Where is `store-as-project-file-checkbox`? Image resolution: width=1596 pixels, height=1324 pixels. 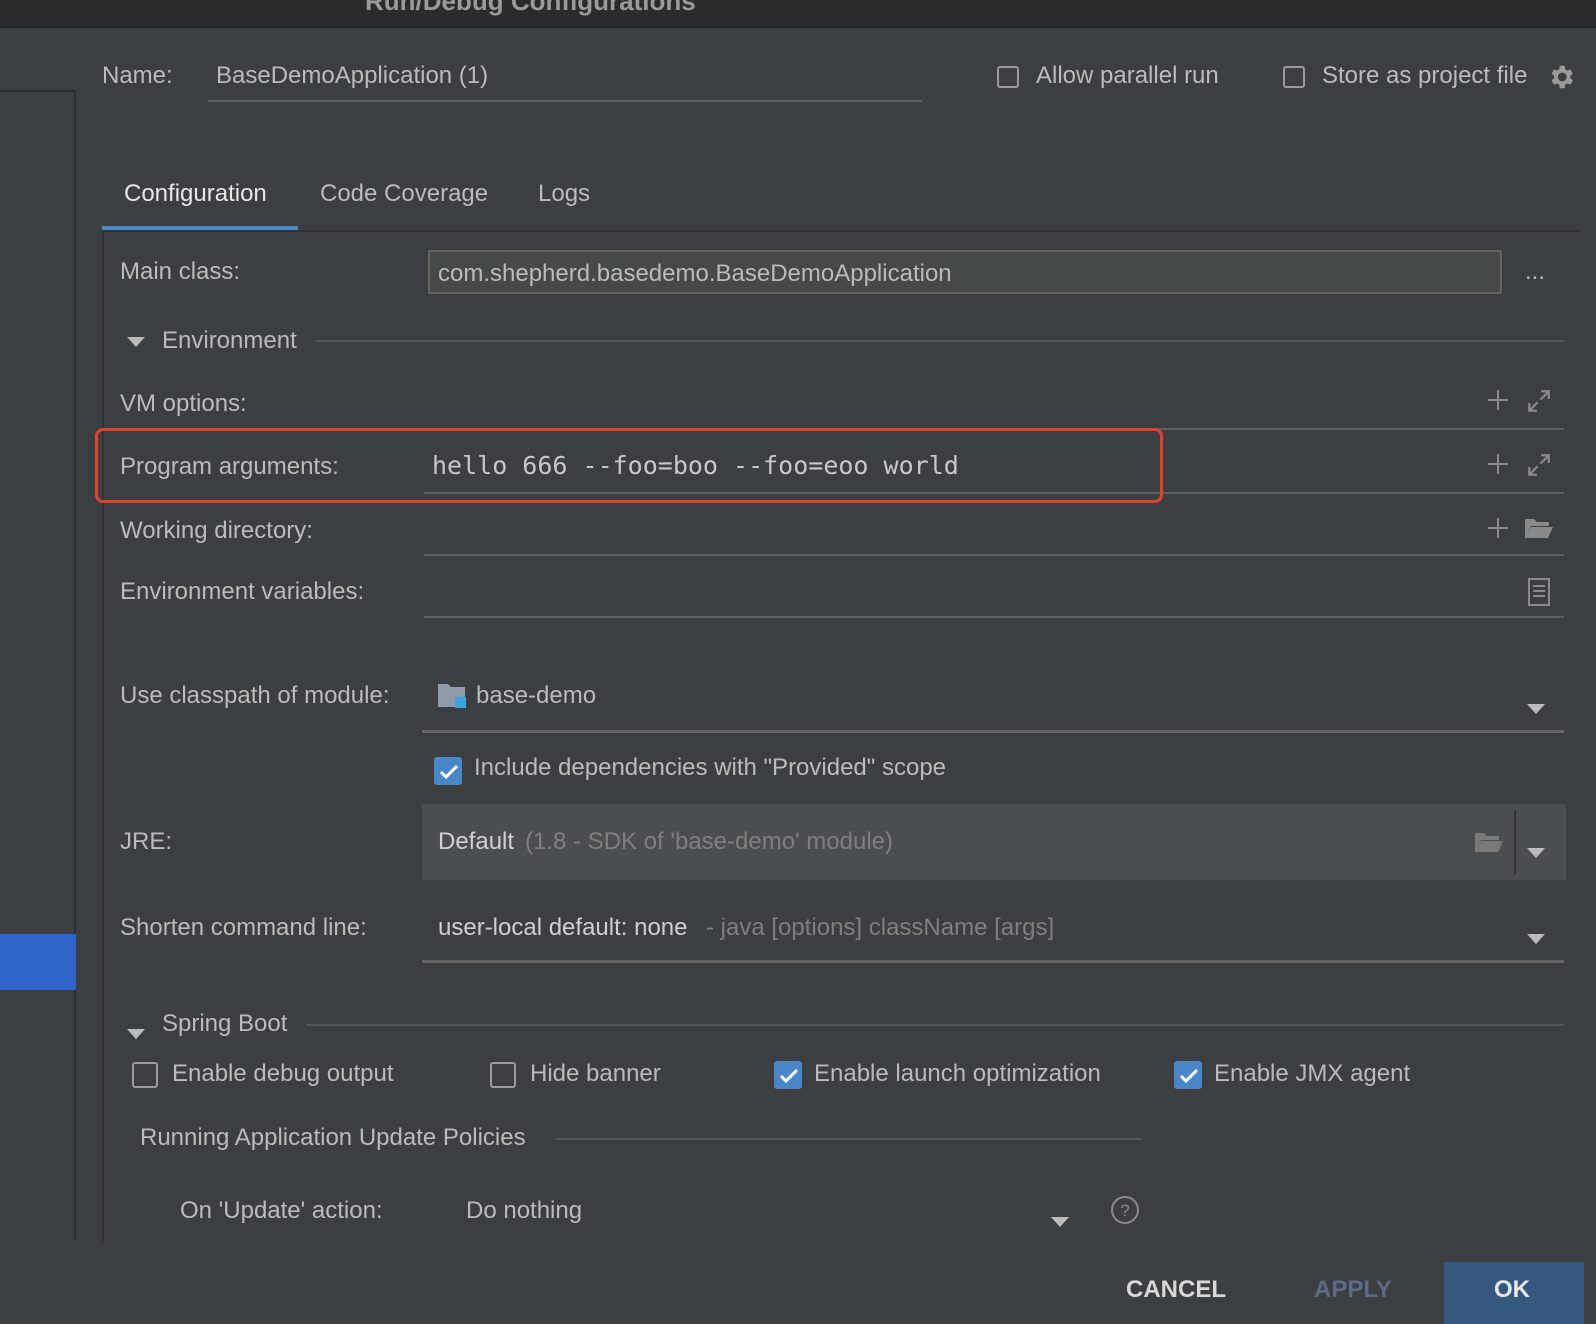 store-as-project-file-checkbox is located at coordinates (1294, 77).